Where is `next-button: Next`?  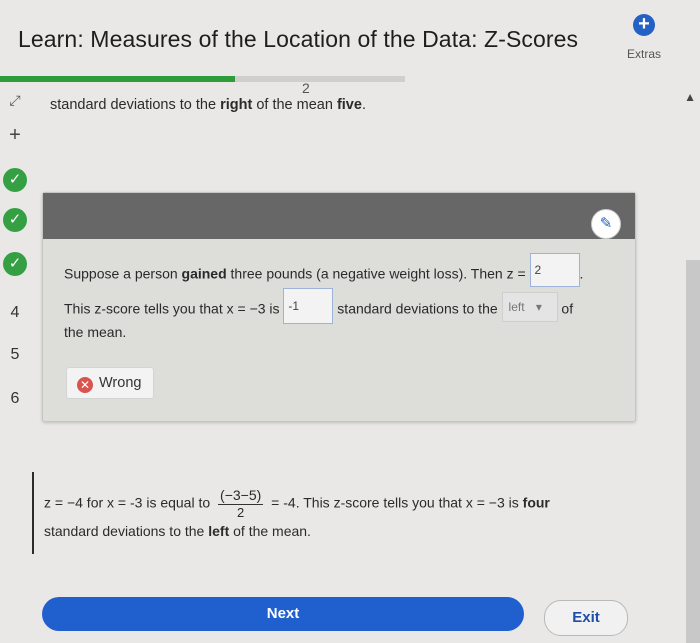 next-button: Next is located at coordinates (283, 614).